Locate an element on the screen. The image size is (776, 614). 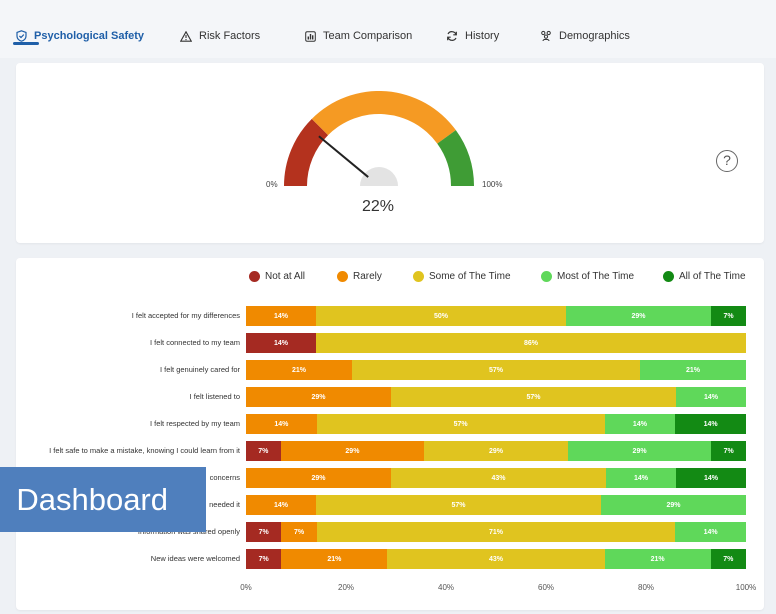
legend-item: Rarely is located at coordinates (359, 276).